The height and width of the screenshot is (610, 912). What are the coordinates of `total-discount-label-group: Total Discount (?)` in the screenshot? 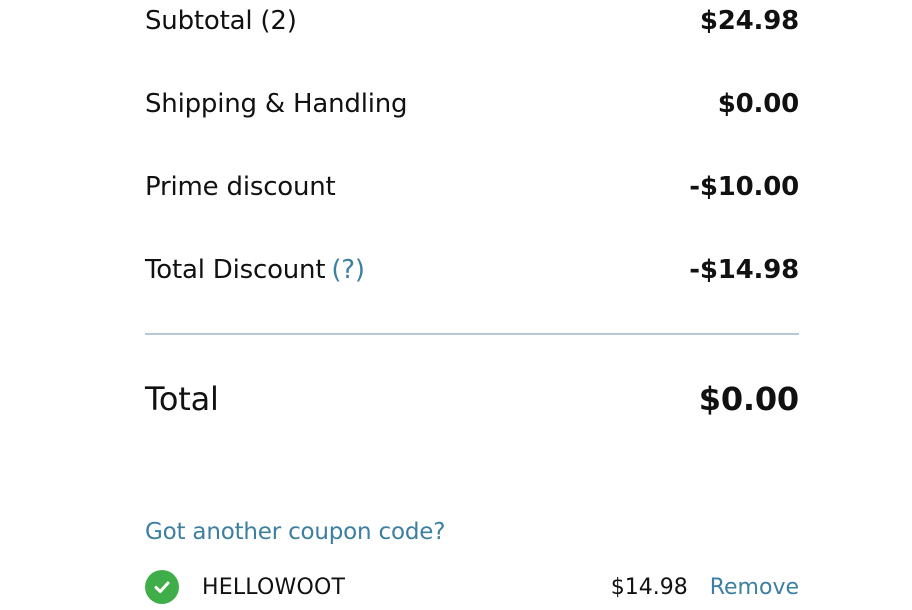 It's located at (255, 270).